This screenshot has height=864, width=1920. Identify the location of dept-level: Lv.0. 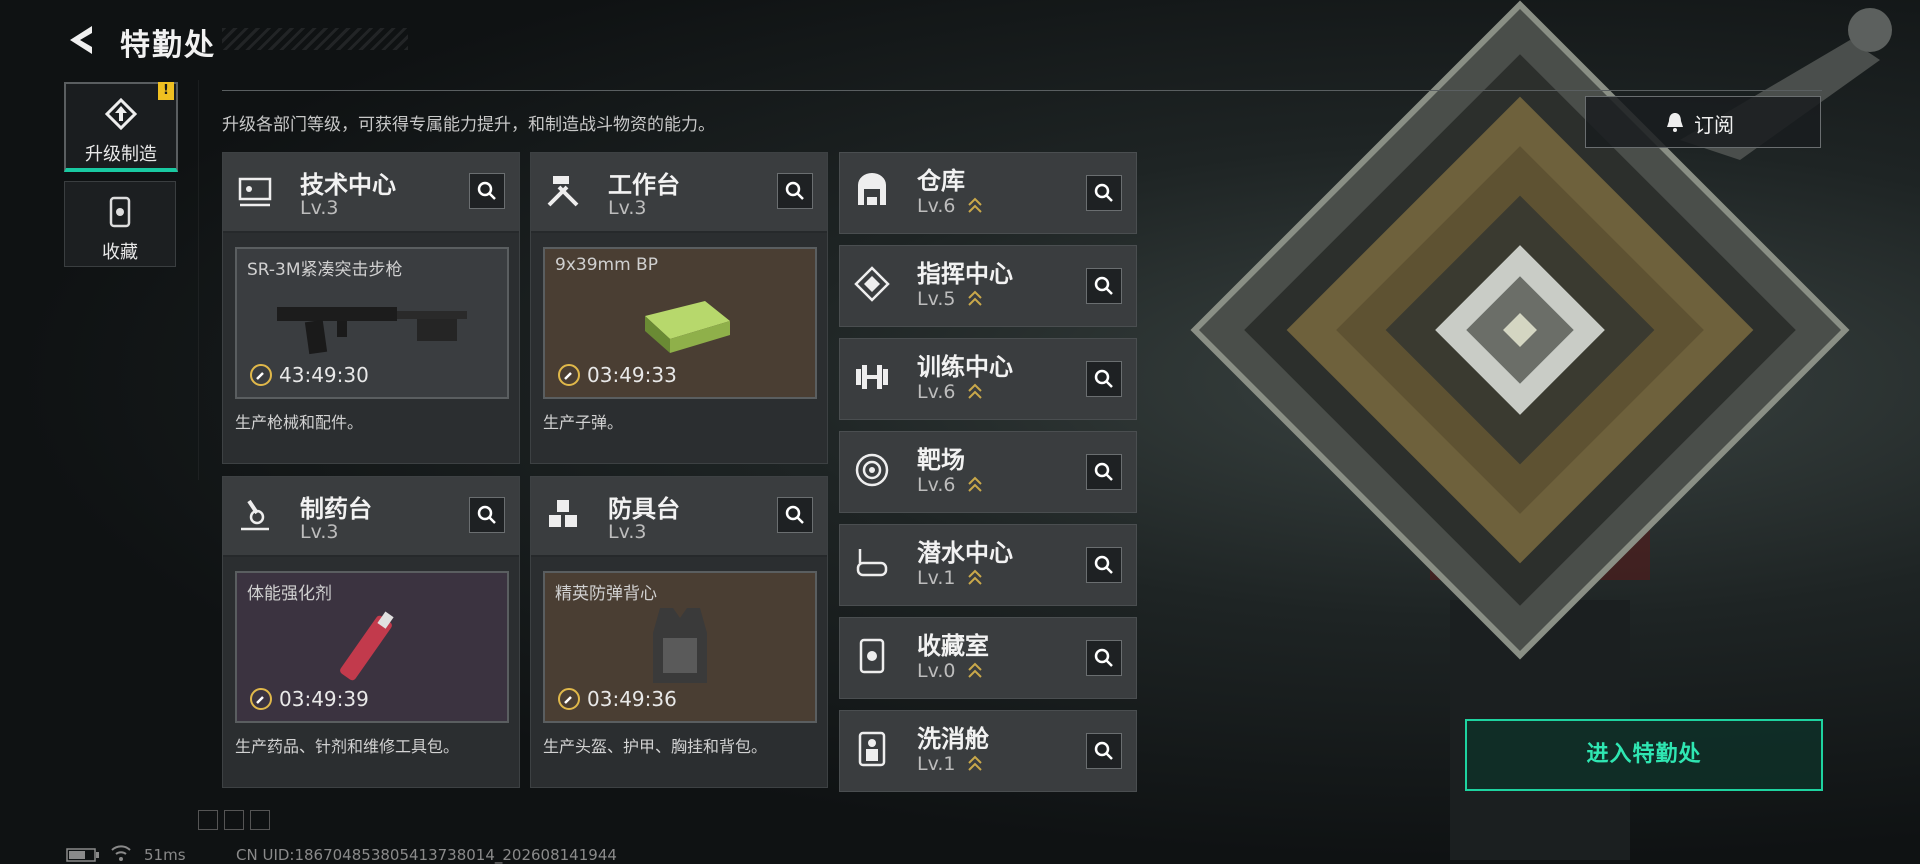
(936, 671).